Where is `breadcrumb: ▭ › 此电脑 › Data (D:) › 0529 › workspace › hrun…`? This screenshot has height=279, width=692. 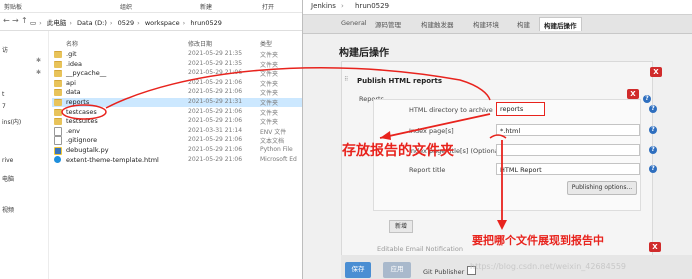
breadcrumb: ▭ › 此电脑 › Data (D:) › 0529 › workspace › hrun… is located at coordinates (126, 22).